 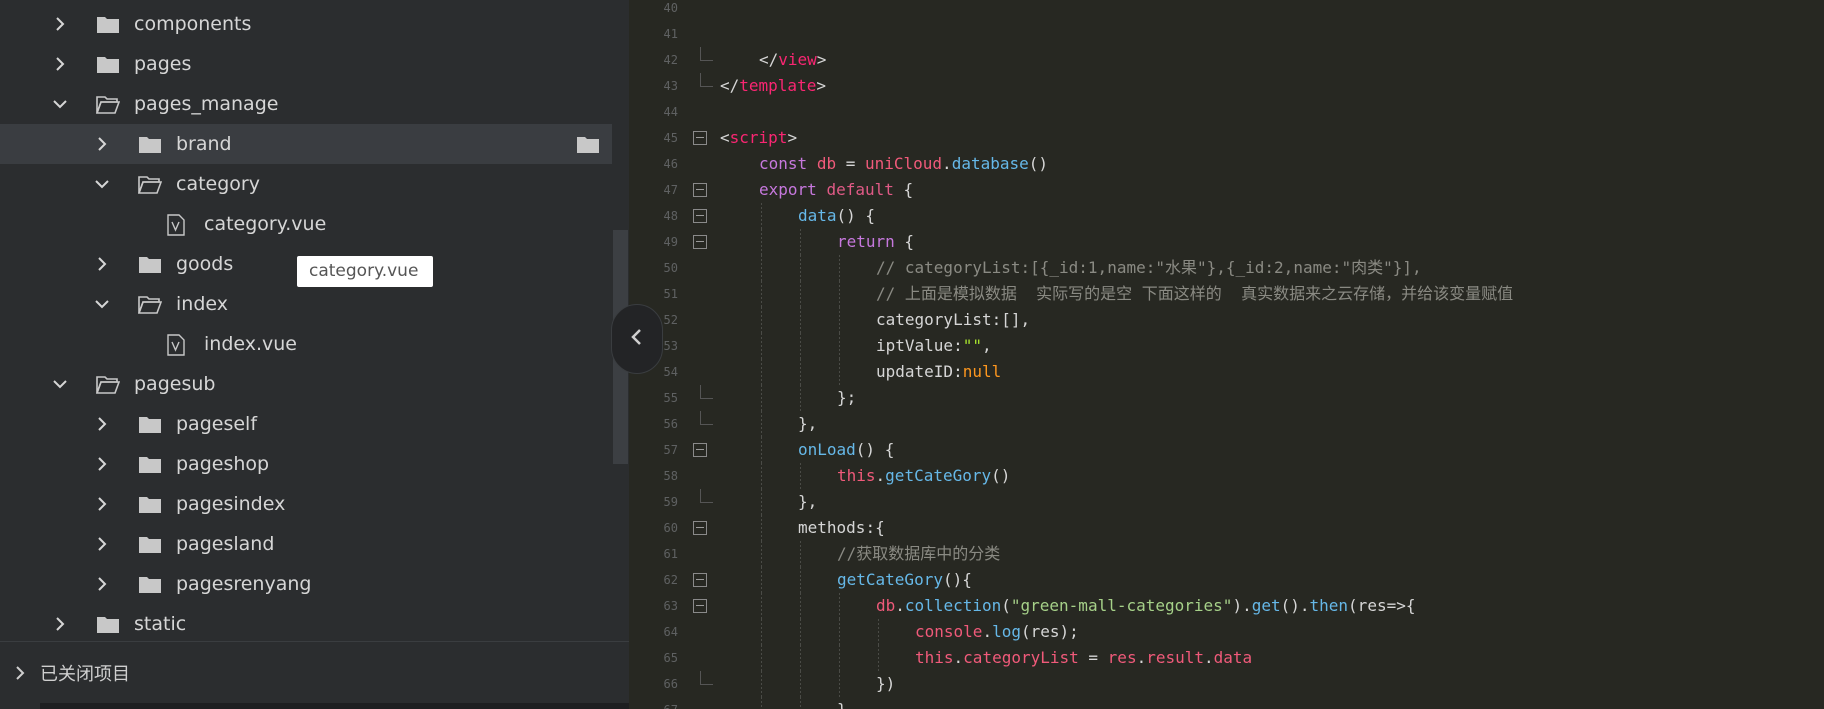 I want to click on tree-item-label: pagesindex, so click(x=231, y=504).